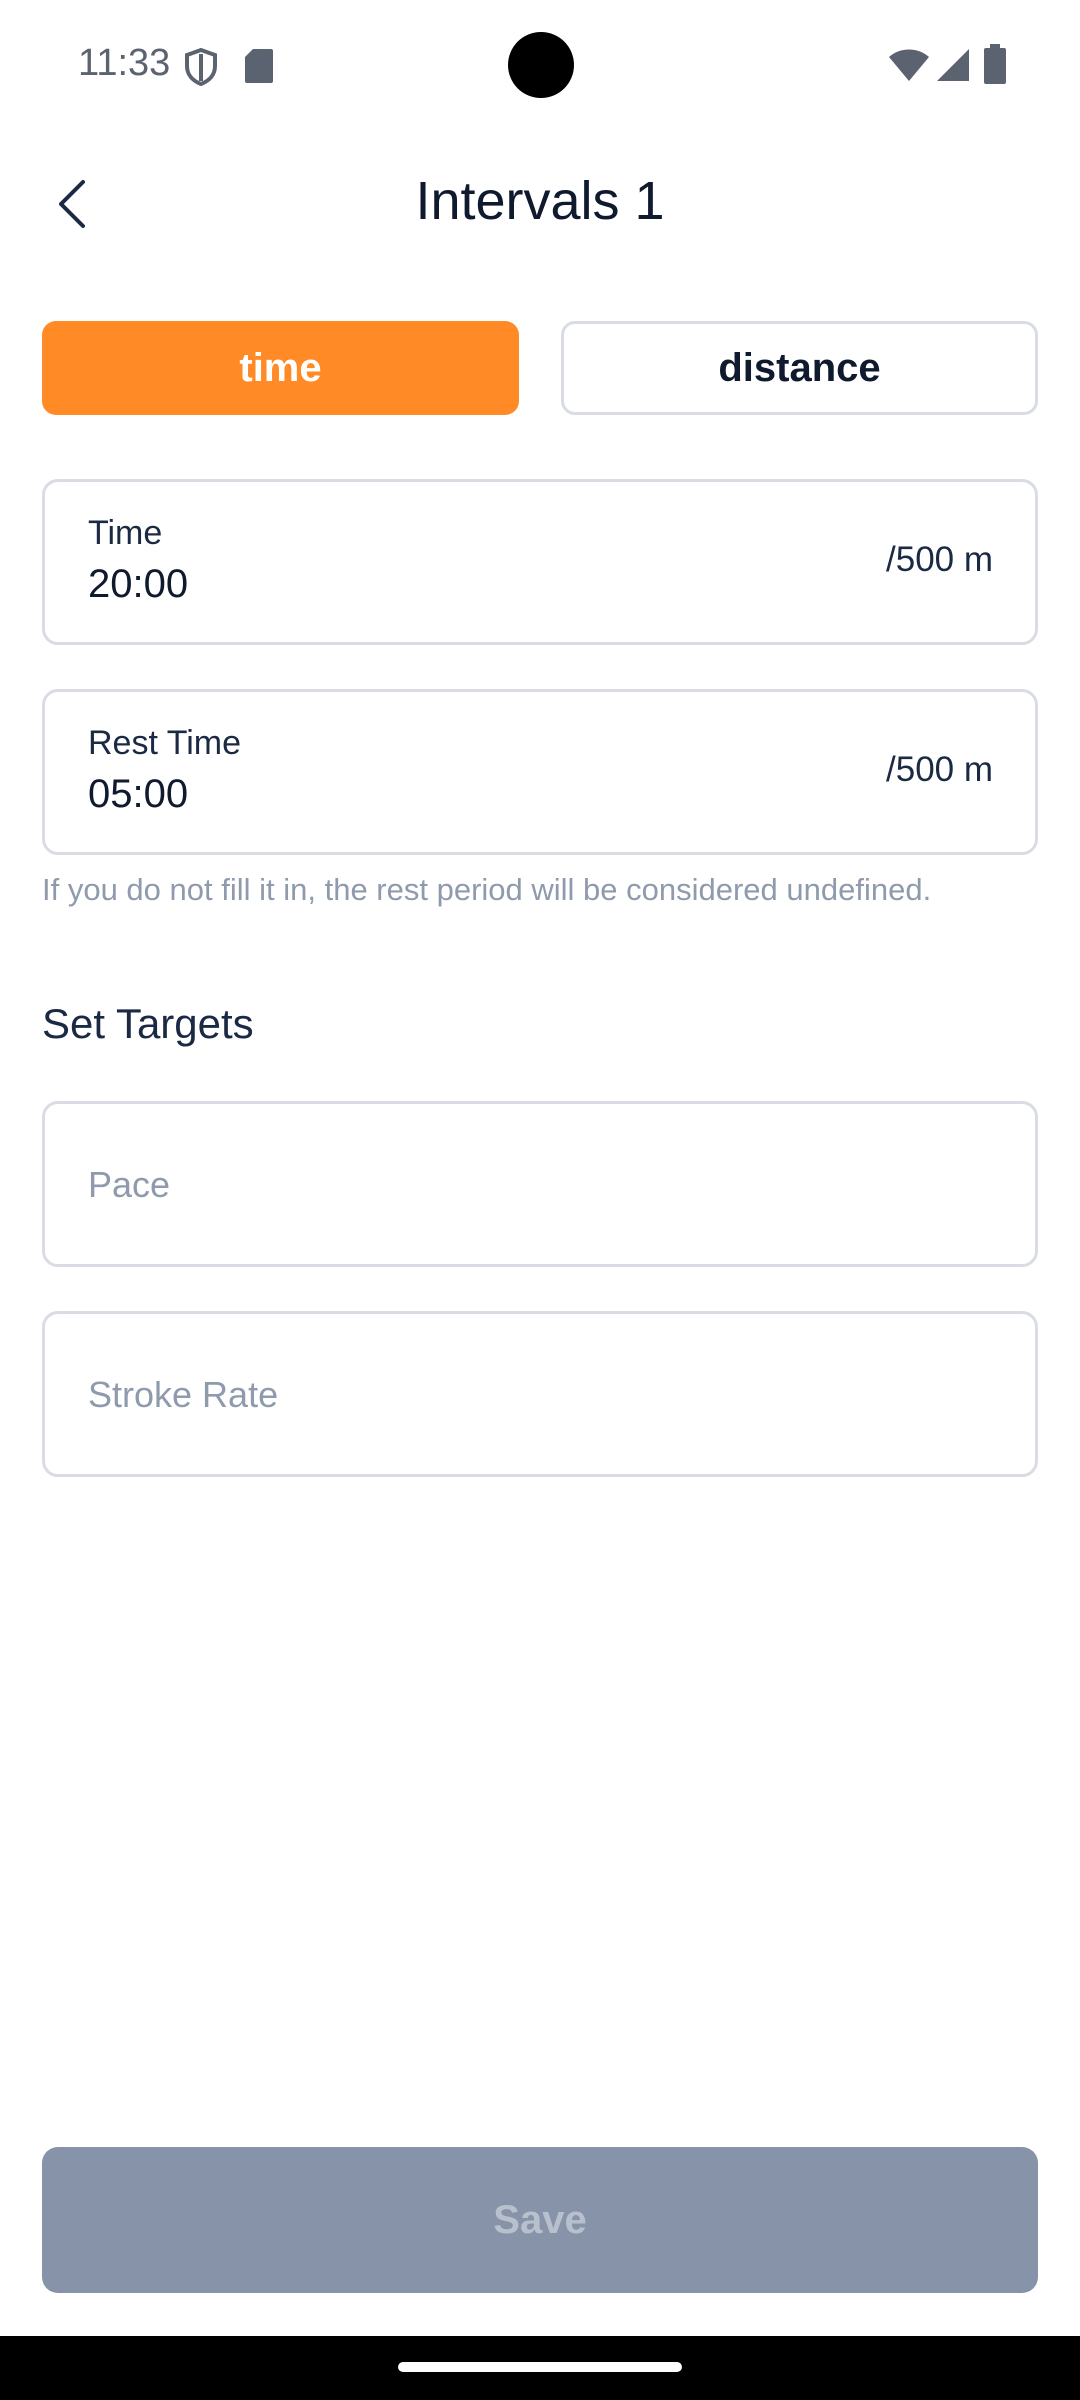 The width and height of the screenshot is (1080, 2400). I want to click on wifi-icon, so click(909, 65).